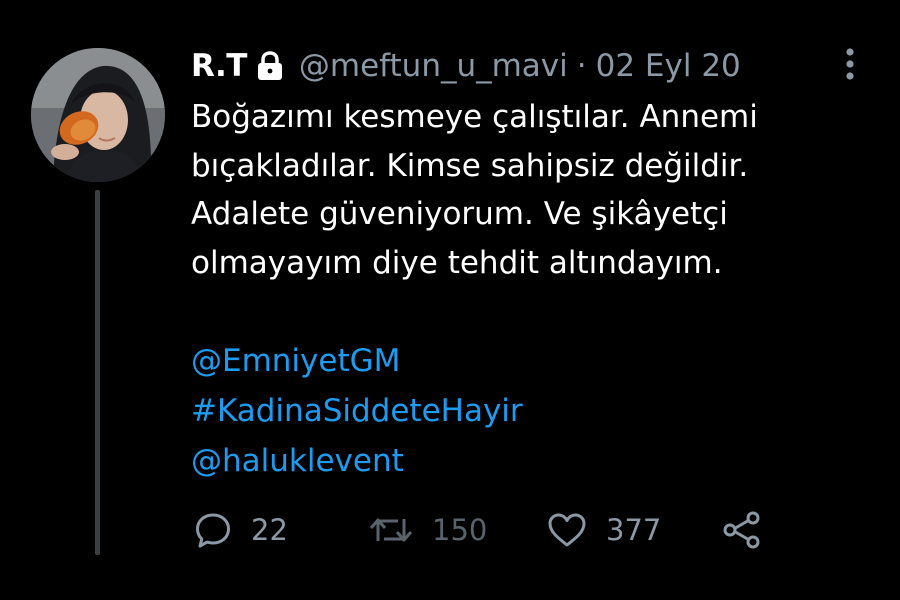 This screenshot has width=900, height=600. What do you see at coordinates (427, 530) in the screenshot?
I see `retweet-button: 150` at bounding box center [427, 530].